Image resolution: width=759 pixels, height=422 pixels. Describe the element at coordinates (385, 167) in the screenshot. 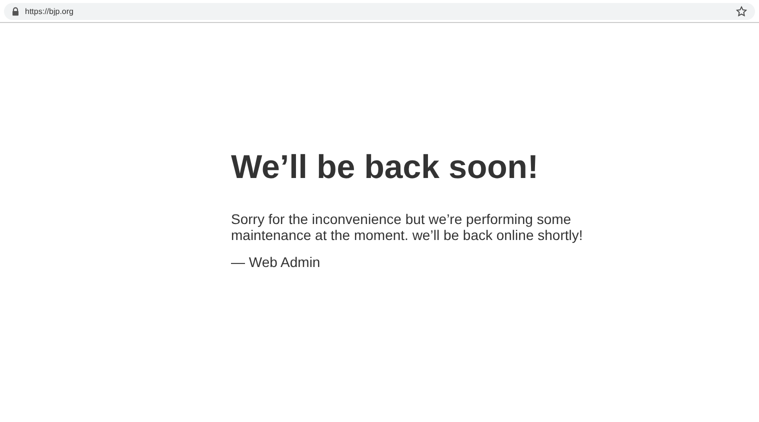

I see `heading: We’ll be back soon!` at that location.